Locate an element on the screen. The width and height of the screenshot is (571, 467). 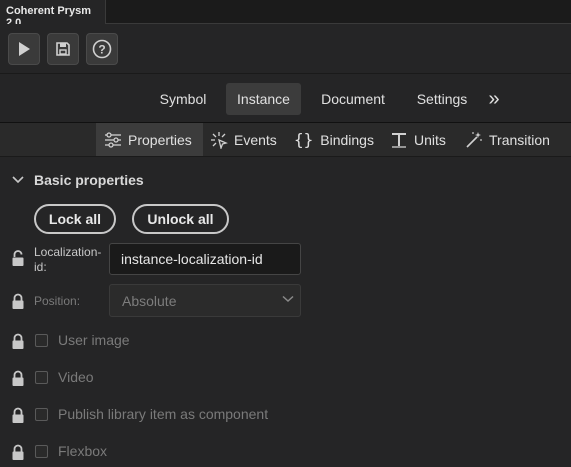
tab-label: Settings is located at coordinates (442, 99).